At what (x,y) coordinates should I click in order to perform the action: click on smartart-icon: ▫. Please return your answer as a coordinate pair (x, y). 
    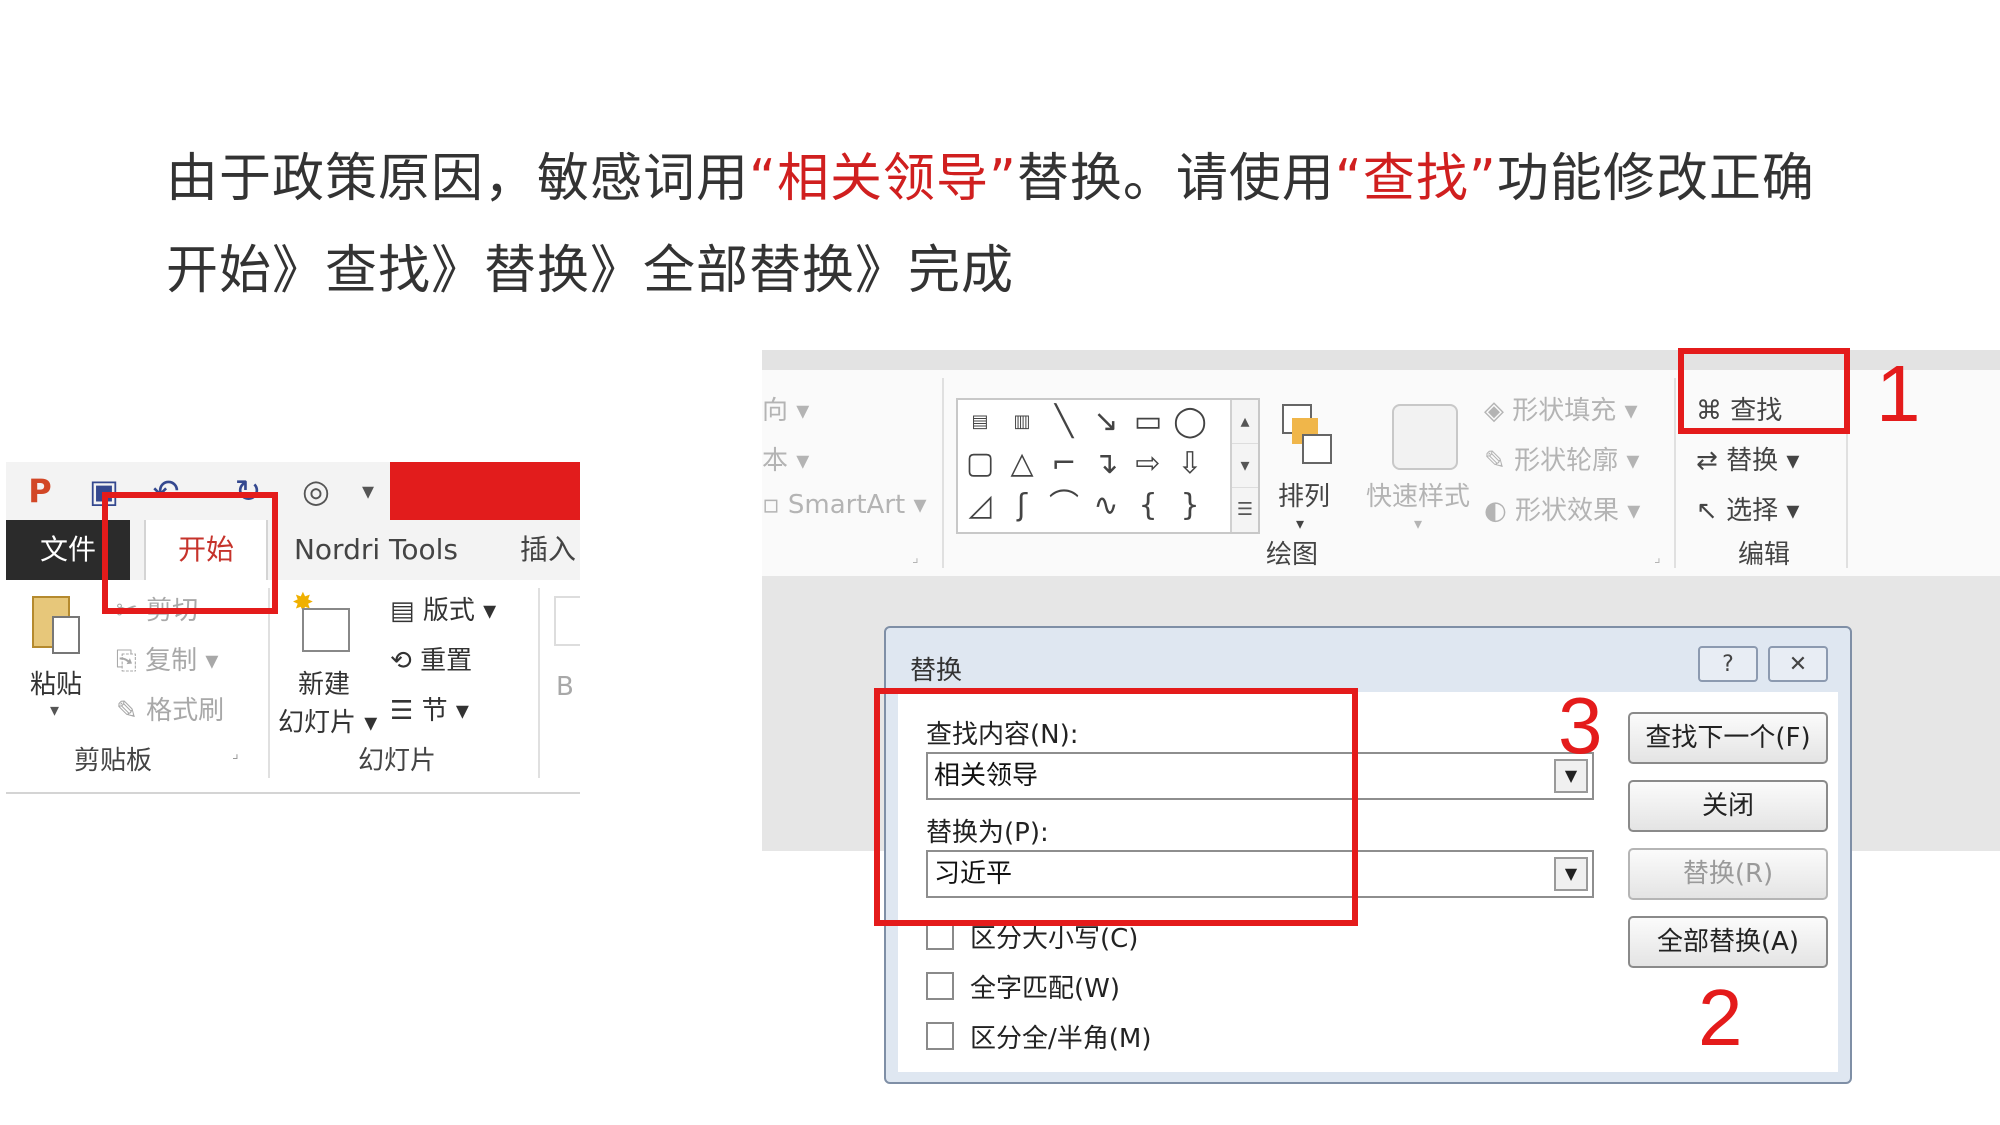
    Looking at the image, I should click on (775, 505).